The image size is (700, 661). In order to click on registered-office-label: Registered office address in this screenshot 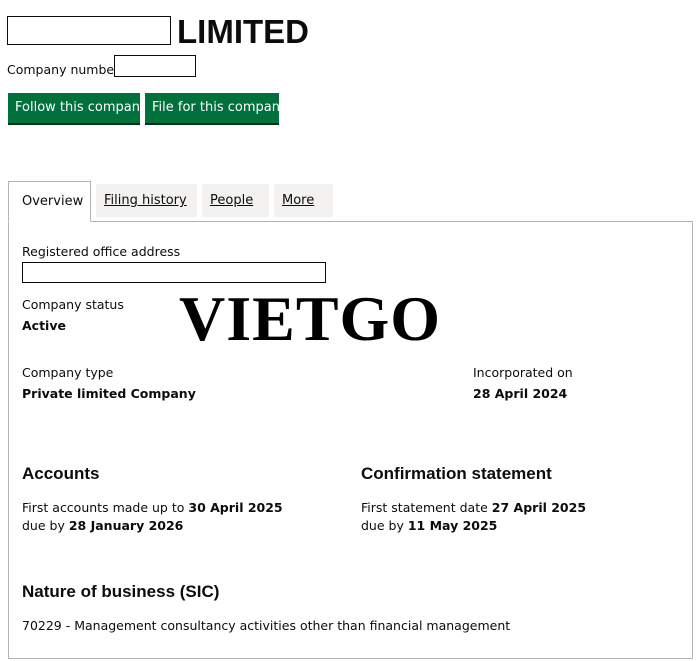, I will do `click(101, 251)`.